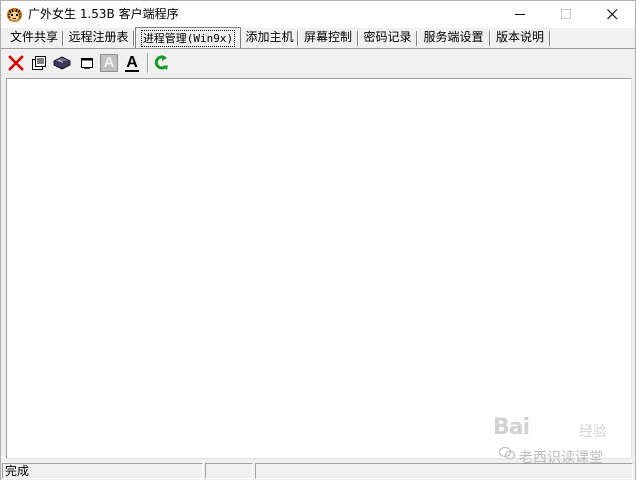 The image size is (636, 480). I want to click on maximize-button, so click(566, 14).